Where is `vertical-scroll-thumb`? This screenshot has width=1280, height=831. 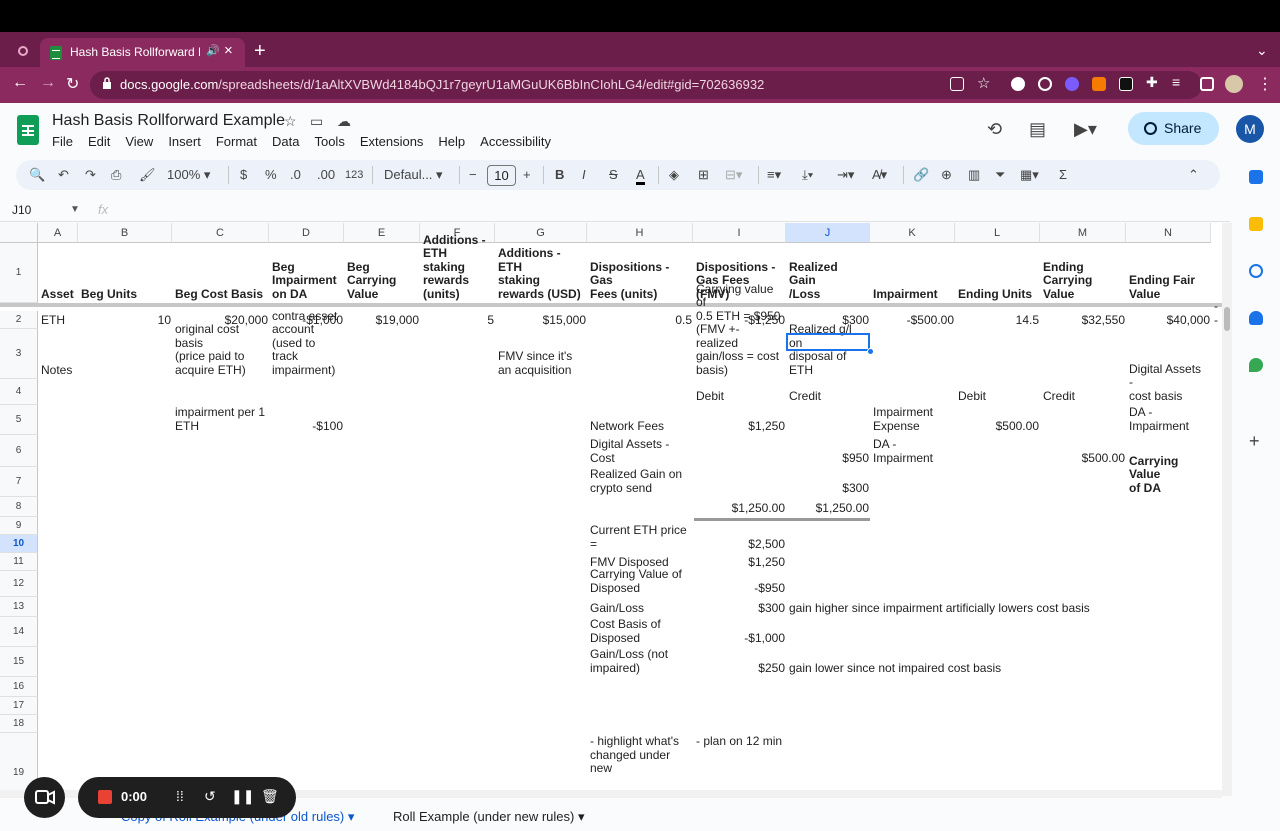
vertical-scroll-thumb is located at coordinates (1227, 319).